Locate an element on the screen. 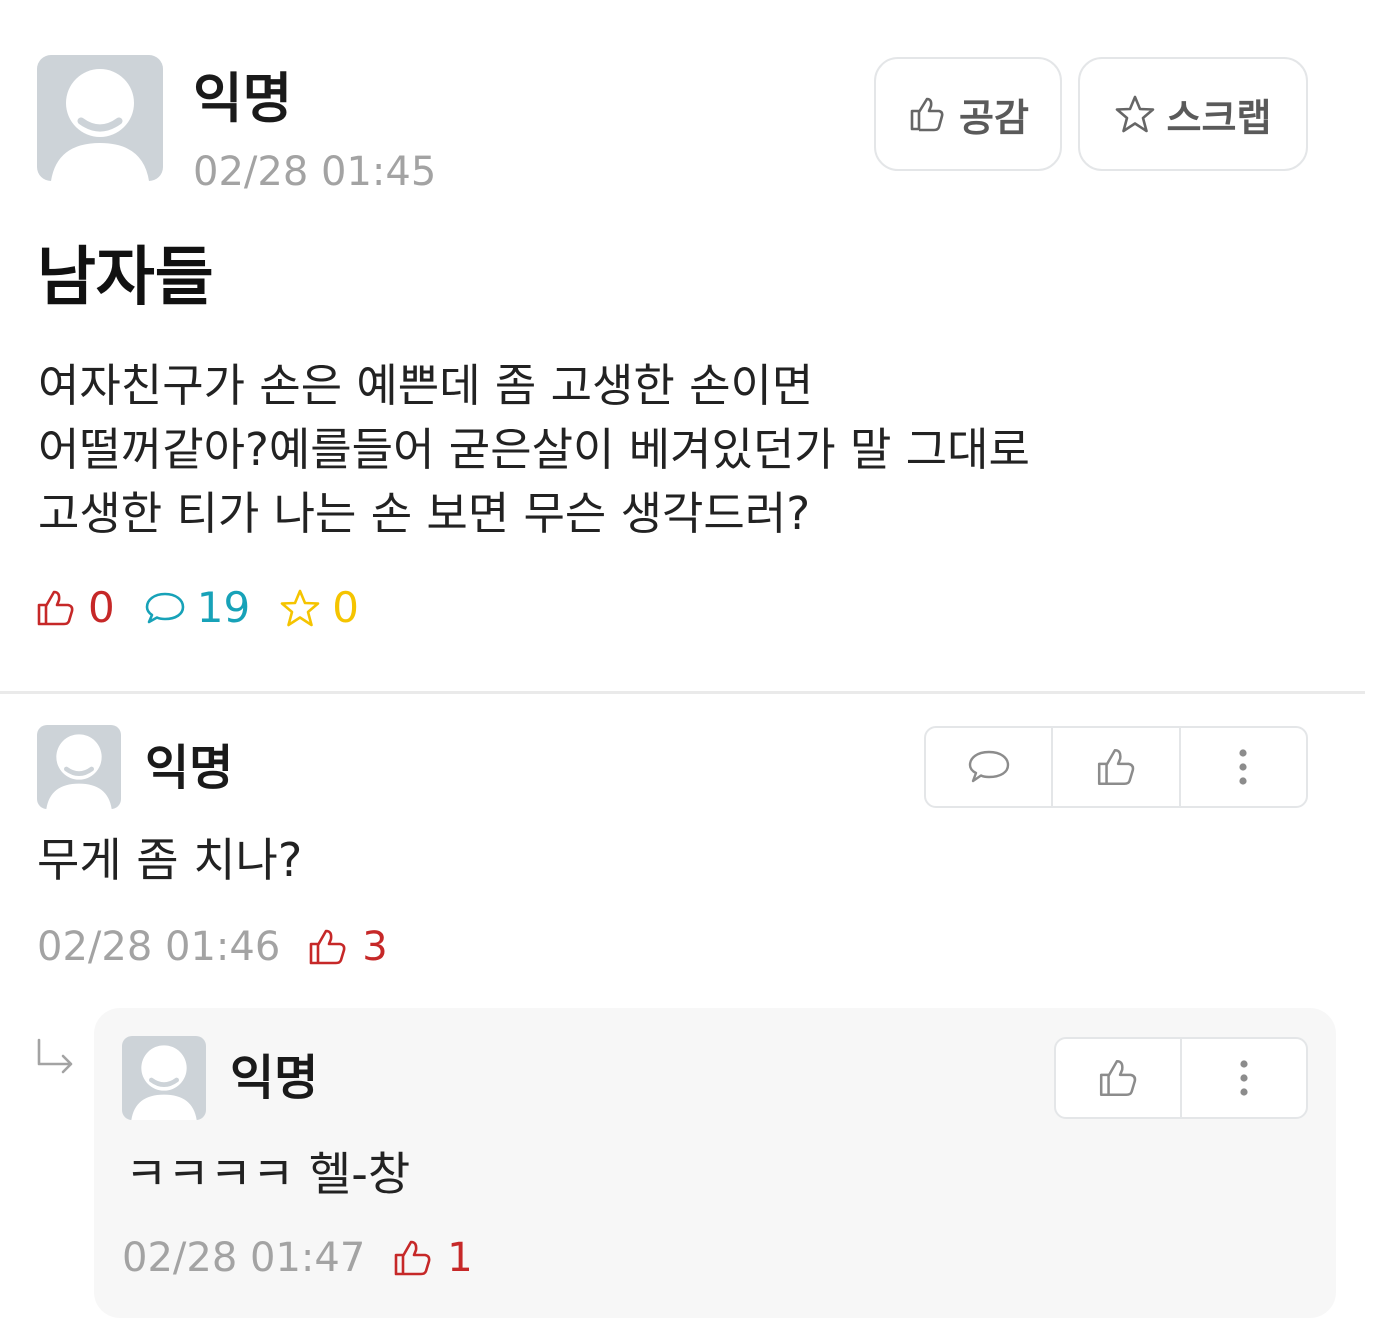 This screenshot has height=1319, width=1377. scrap-button-label: 스크랩 is located at coordinates (1219, 117).